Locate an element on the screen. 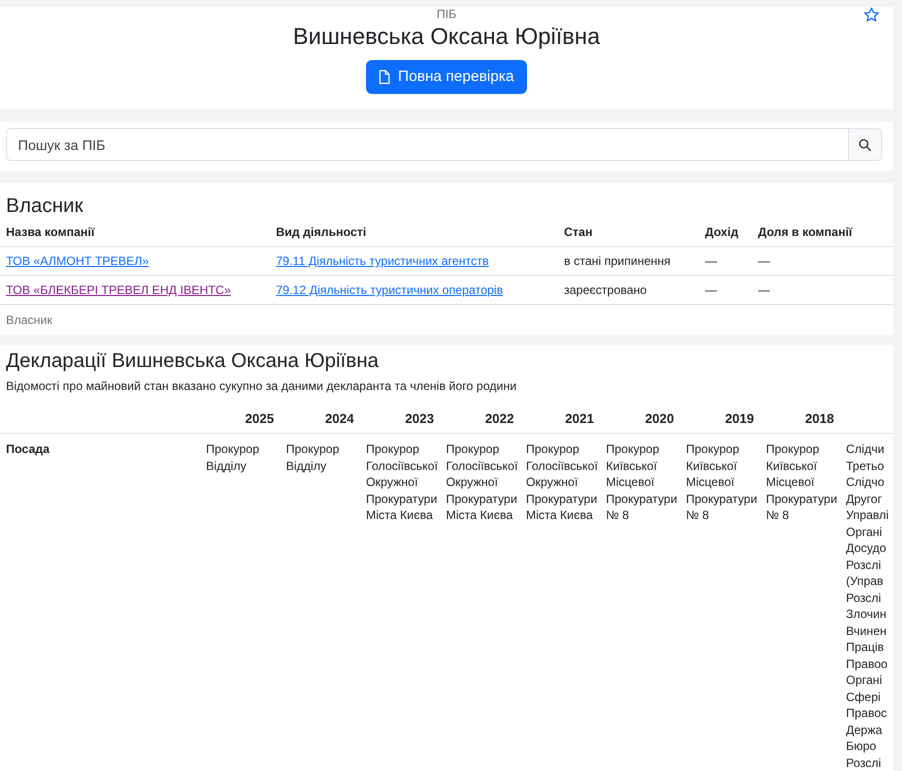 This screenshot has height=771, width=902. section-title: Декларації Вишневська Оксана Юріївна is located at coordinates (192, 361).